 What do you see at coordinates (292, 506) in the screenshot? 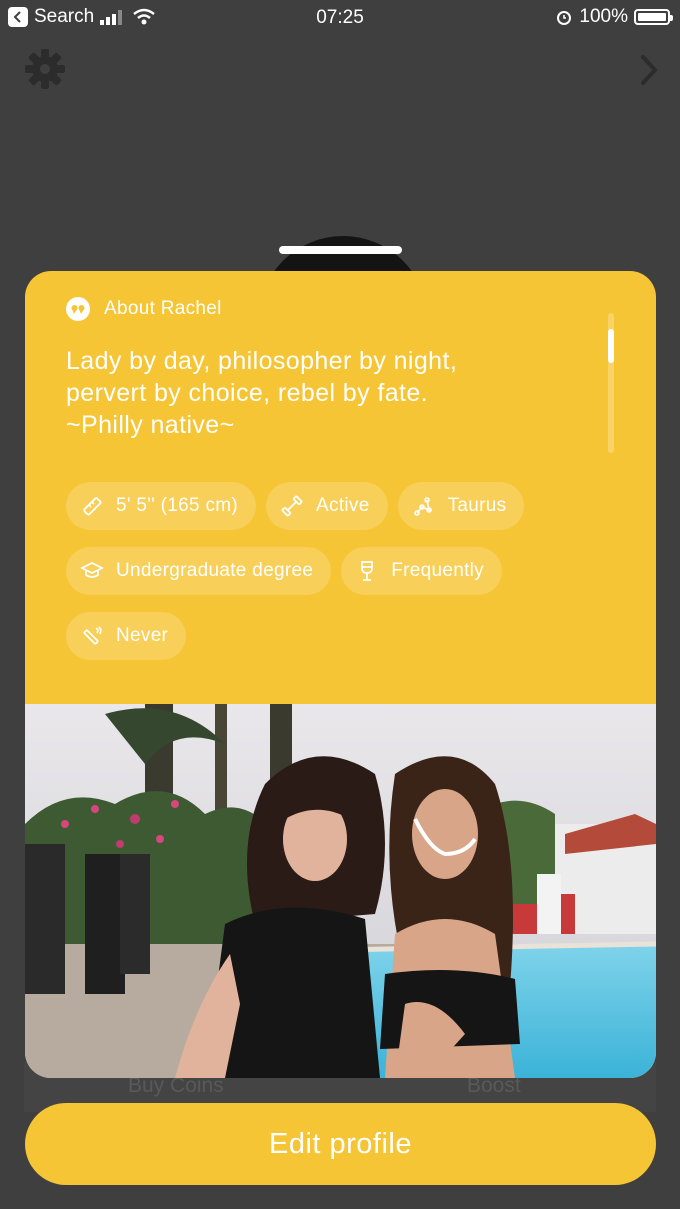
I see `dumbbell-icon` at bounding box center [292, 506].